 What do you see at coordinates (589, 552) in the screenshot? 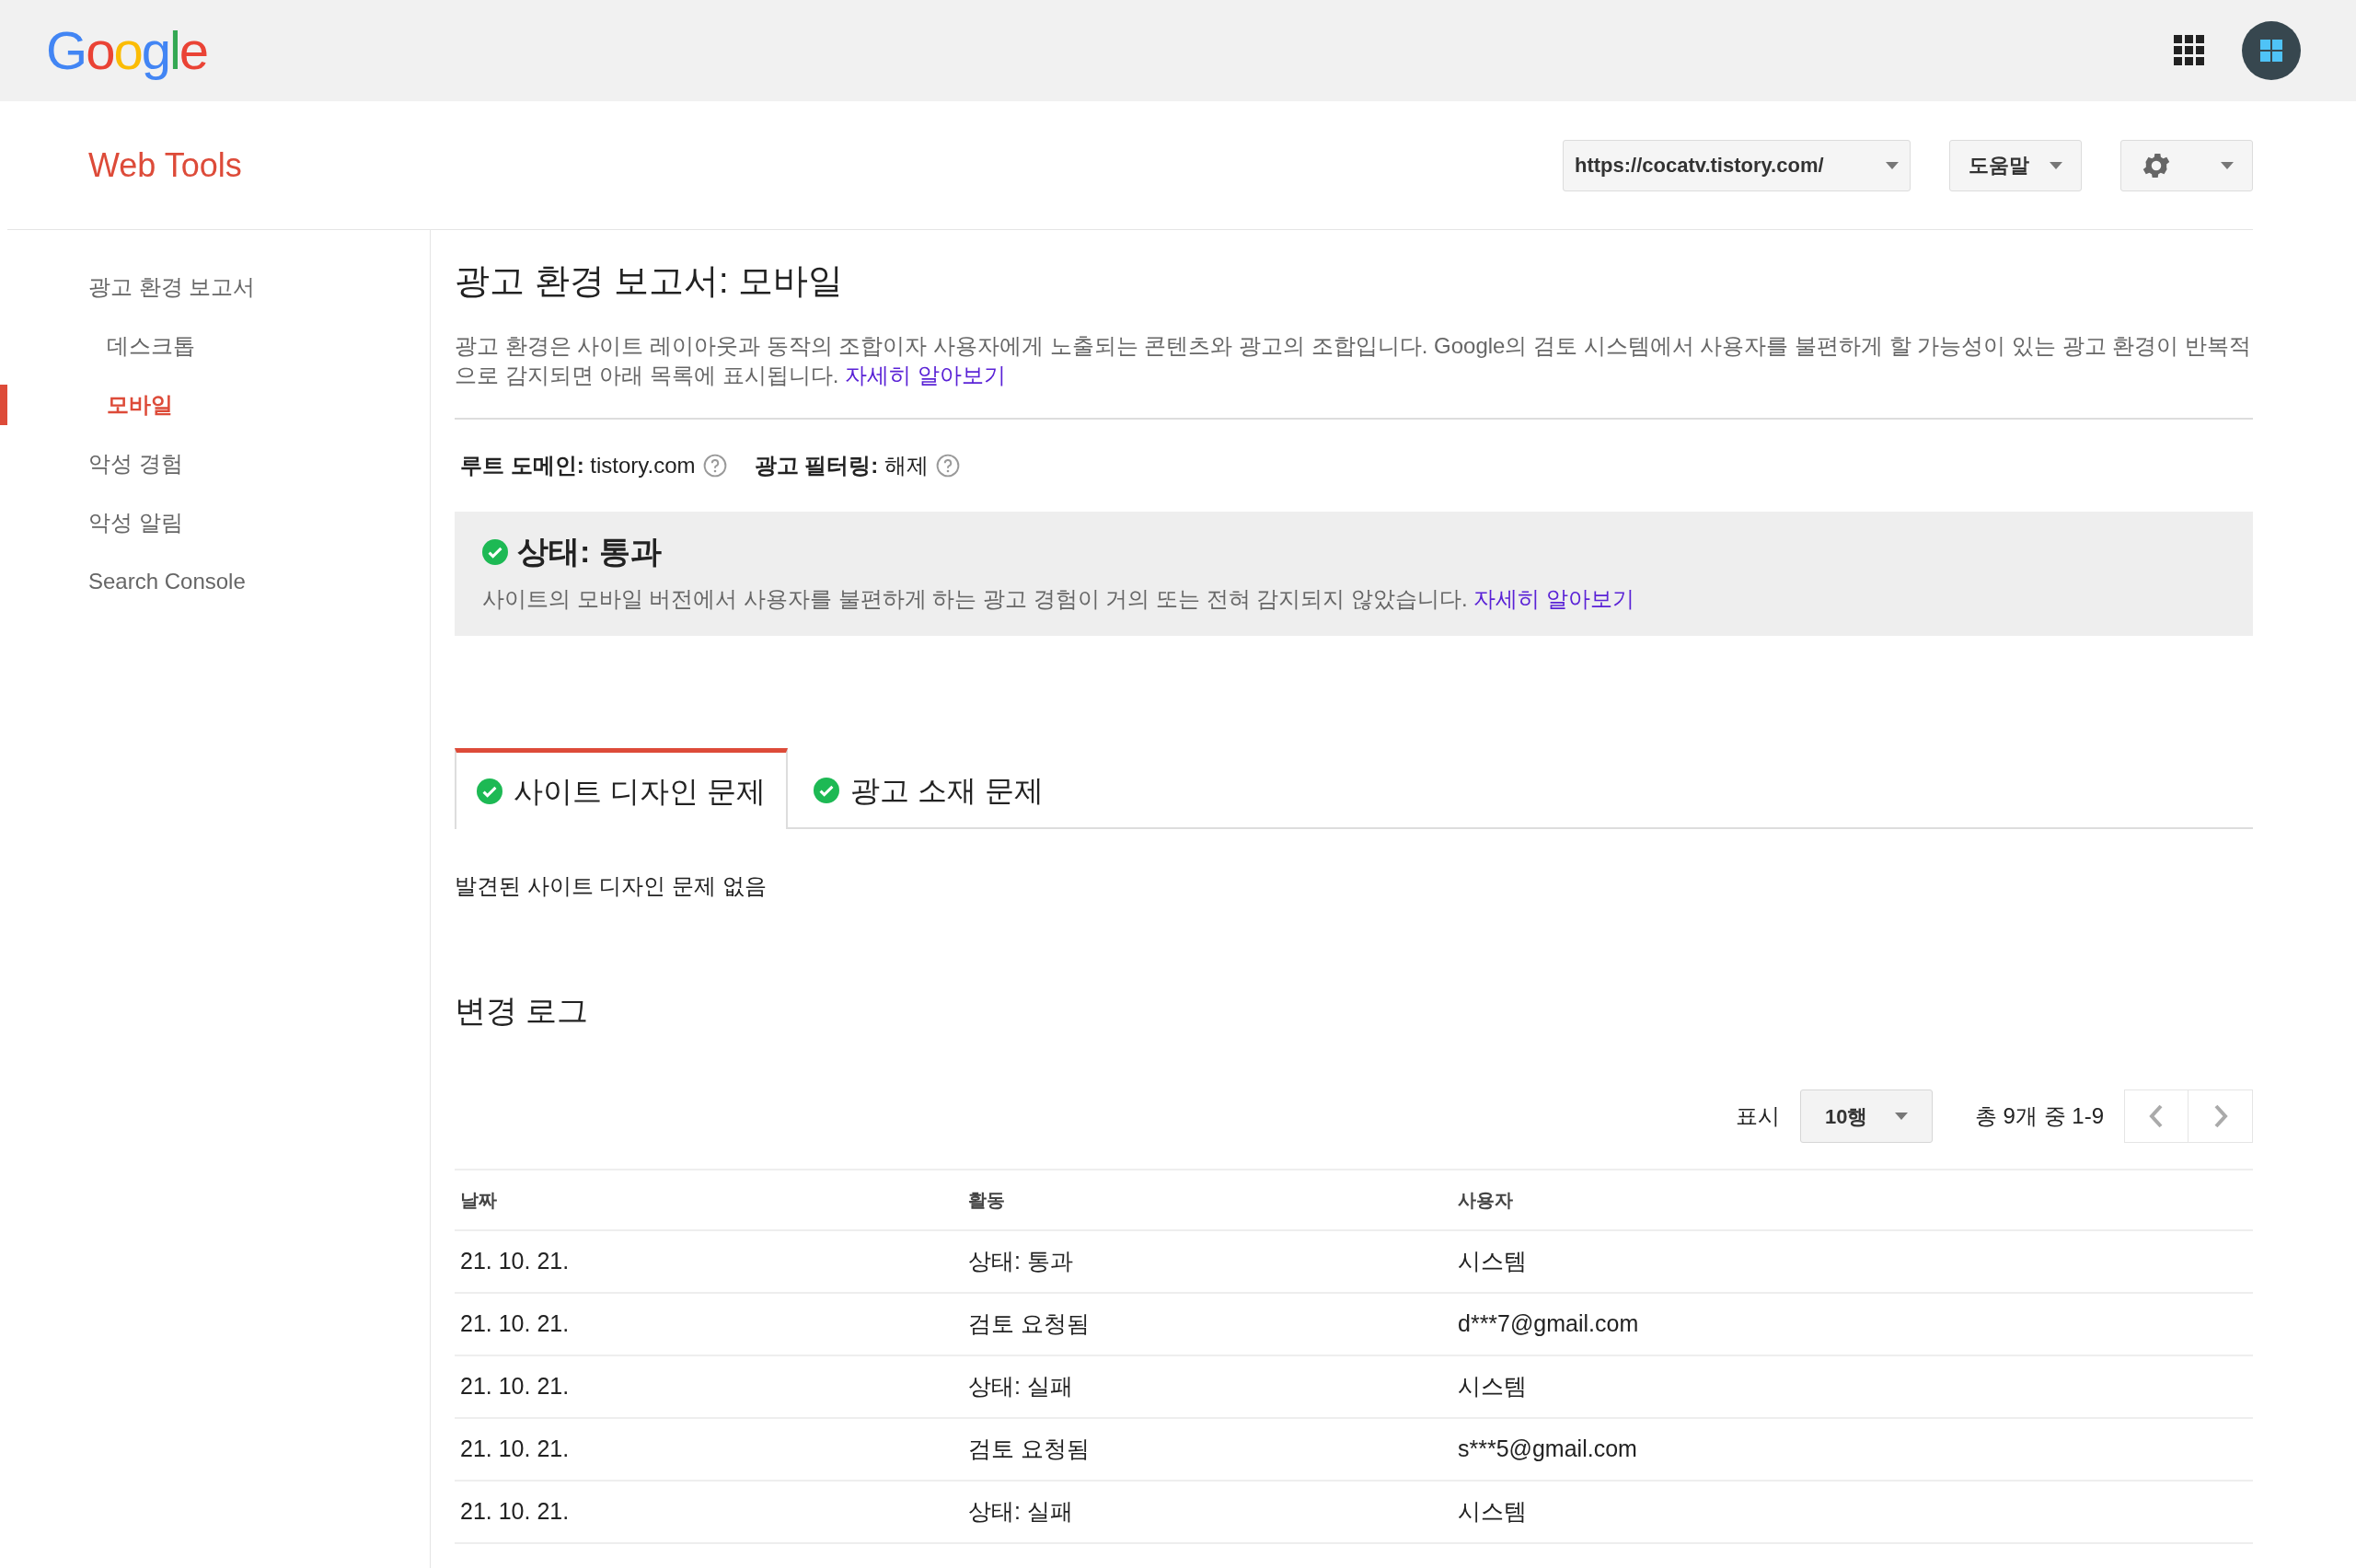
I see `status-title: 상태: 통과` at bounding box center [589, 552].